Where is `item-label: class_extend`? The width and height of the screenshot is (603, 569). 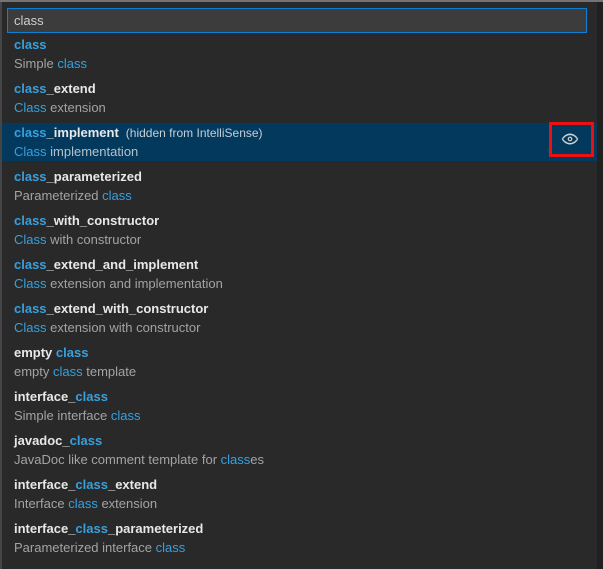 item-label: class_extend is located at coordinates (55, 88).